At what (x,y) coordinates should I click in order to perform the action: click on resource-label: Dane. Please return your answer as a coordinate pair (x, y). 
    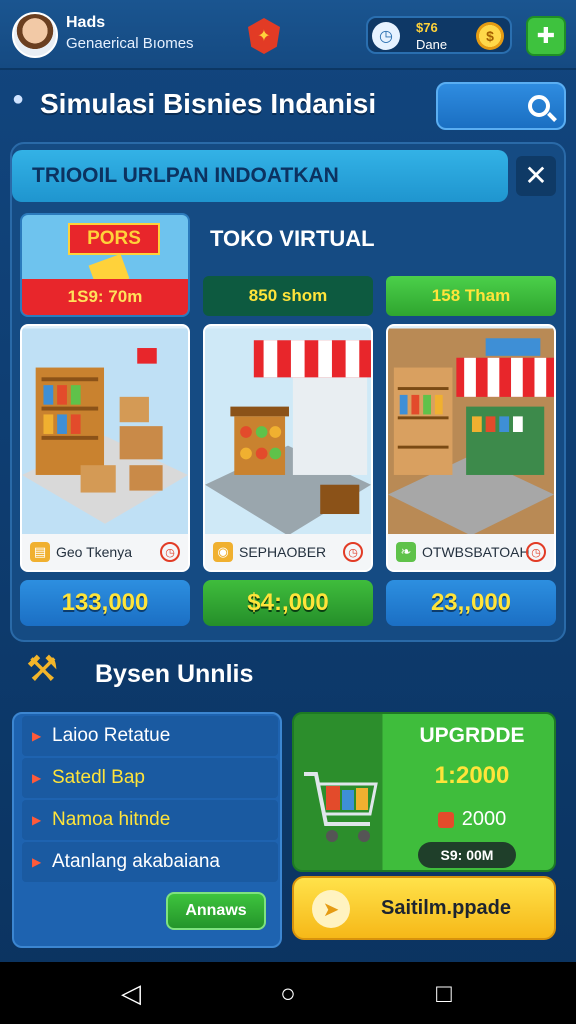
    Looking at the image, I should click on (432, 44).